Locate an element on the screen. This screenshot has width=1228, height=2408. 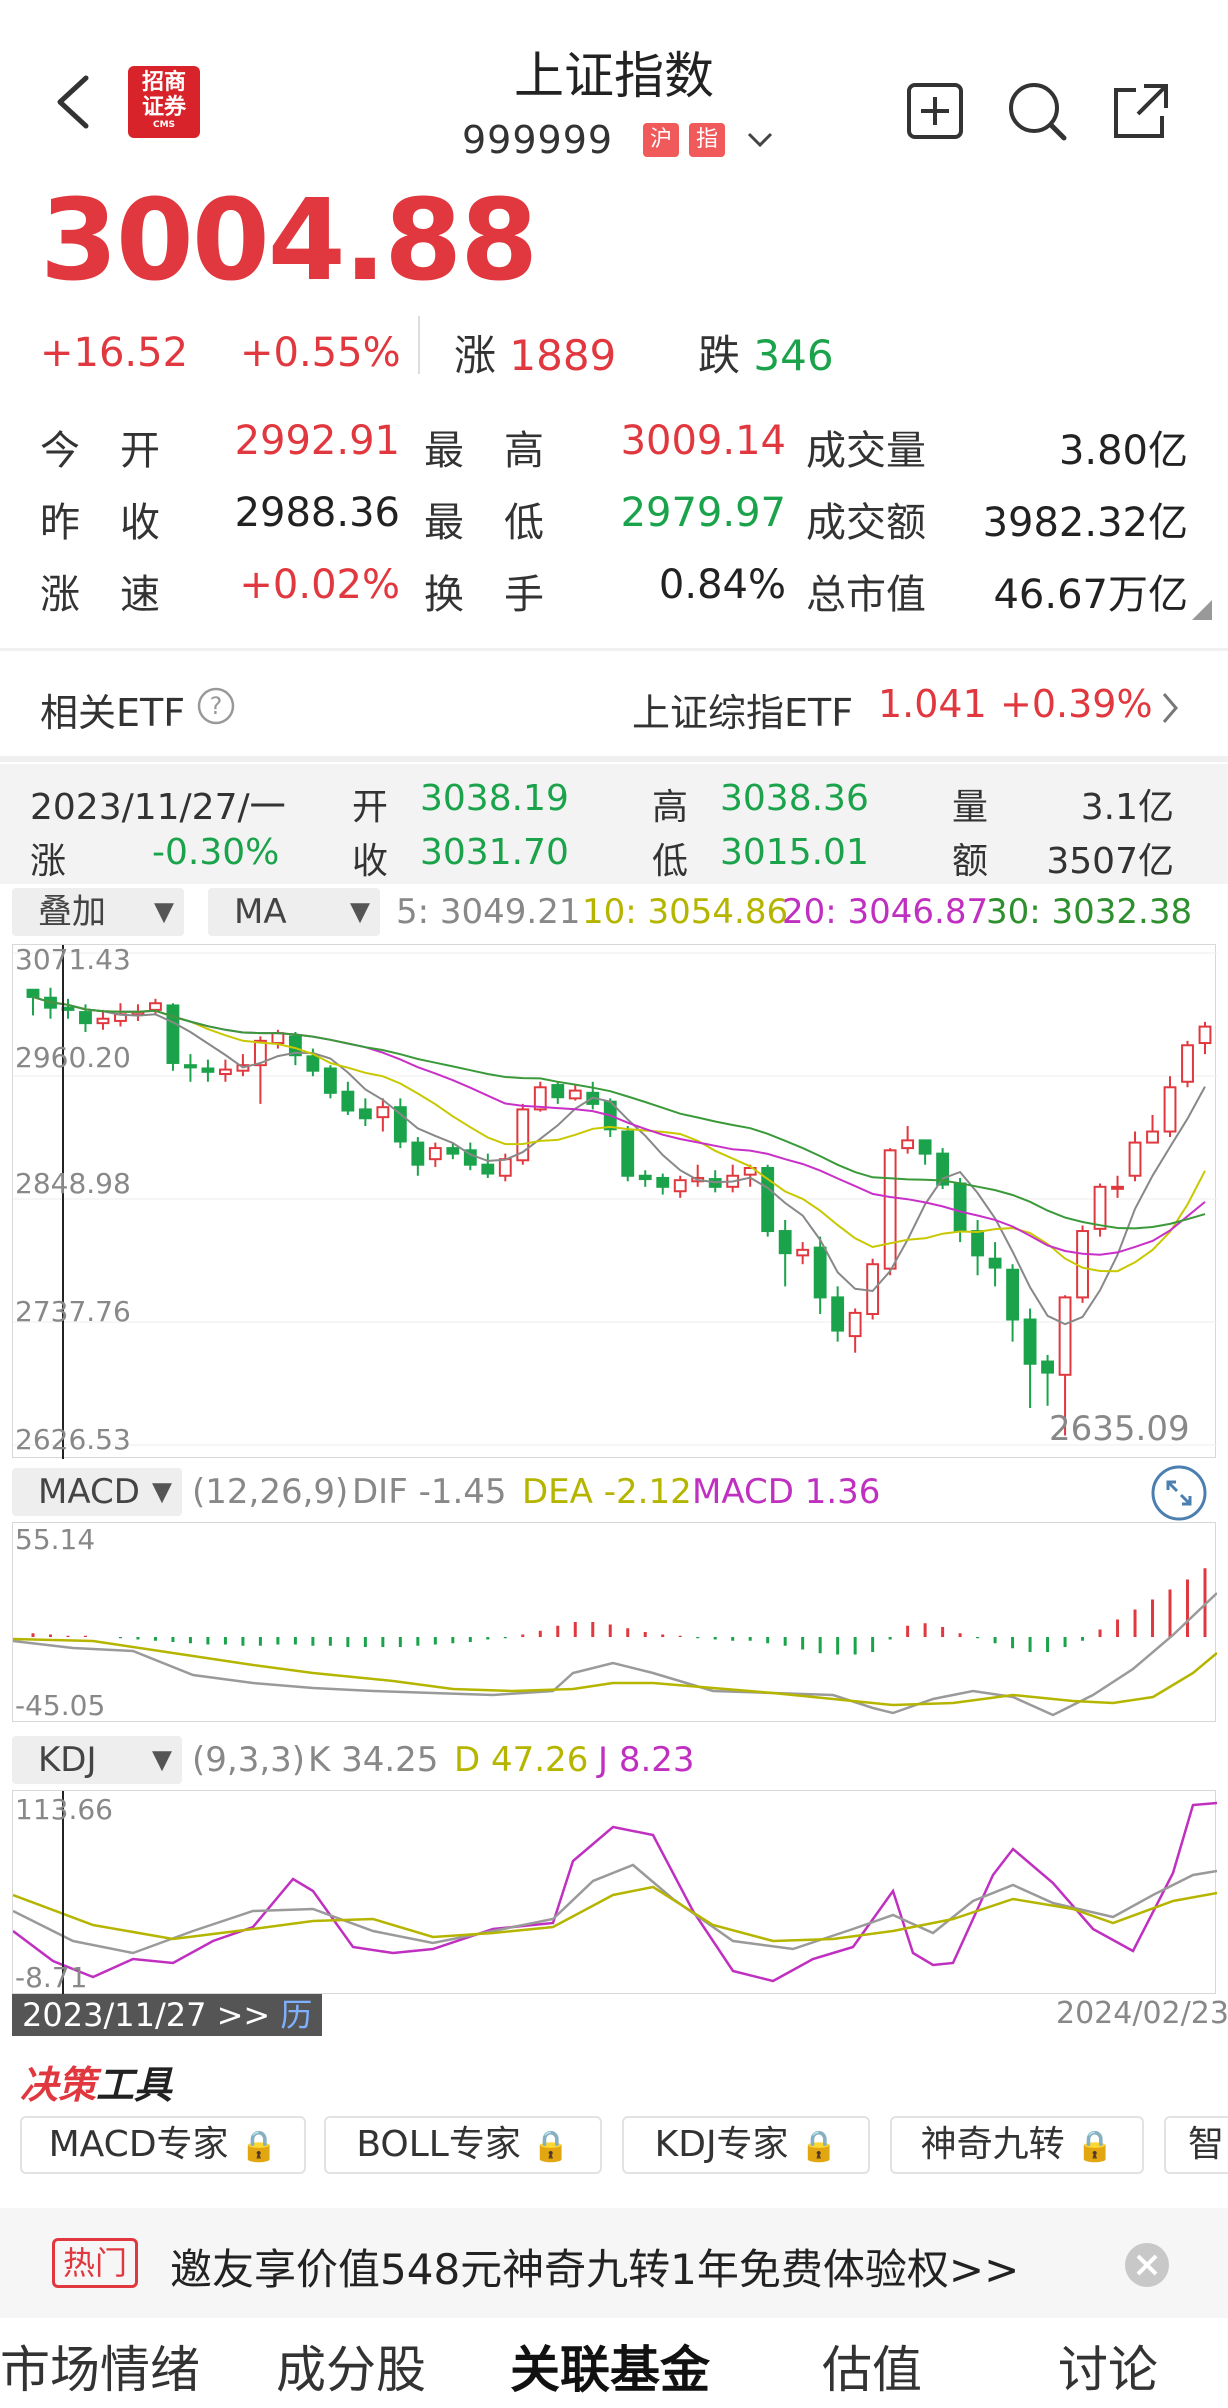
ma-dropdown: MA ▼ is located at coordinates (294, 912).